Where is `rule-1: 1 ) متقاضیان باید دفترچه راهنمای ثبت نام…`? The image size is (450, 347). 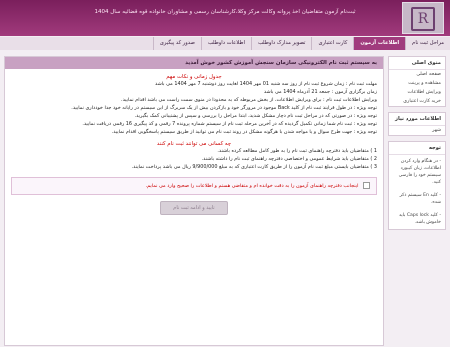
rule-1: 1 ) متقاضیان باید دفترچه راهنمای ثبت نام… is located at coordinates (297, 151).